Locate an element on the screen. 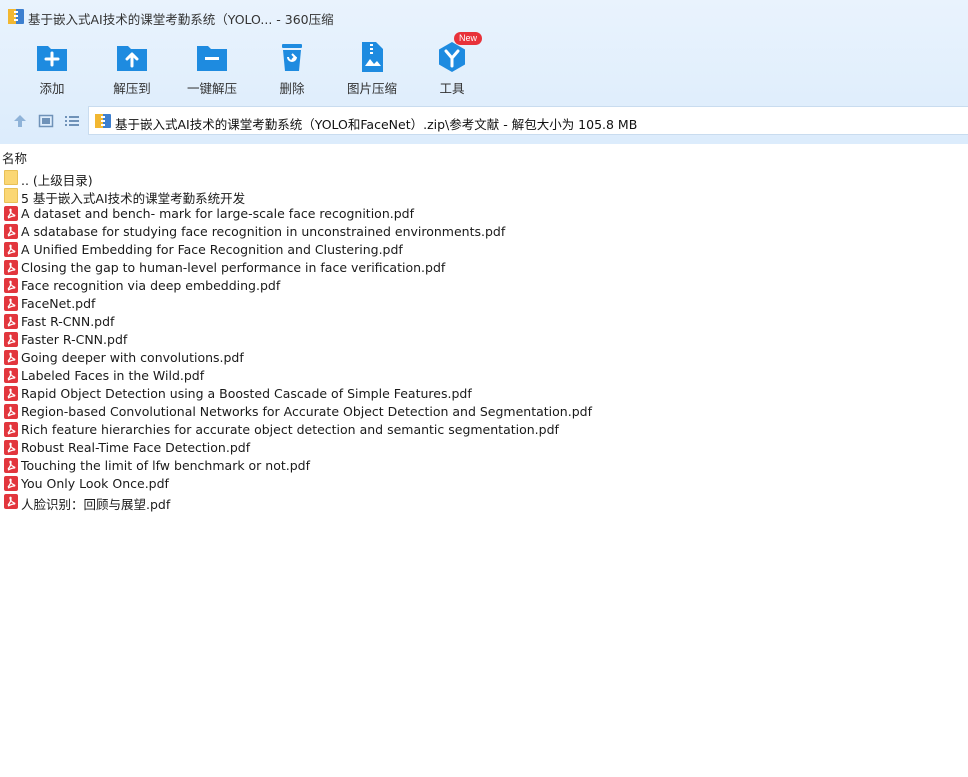  tools-button: New 工具 is located at coordinates (452, 65).